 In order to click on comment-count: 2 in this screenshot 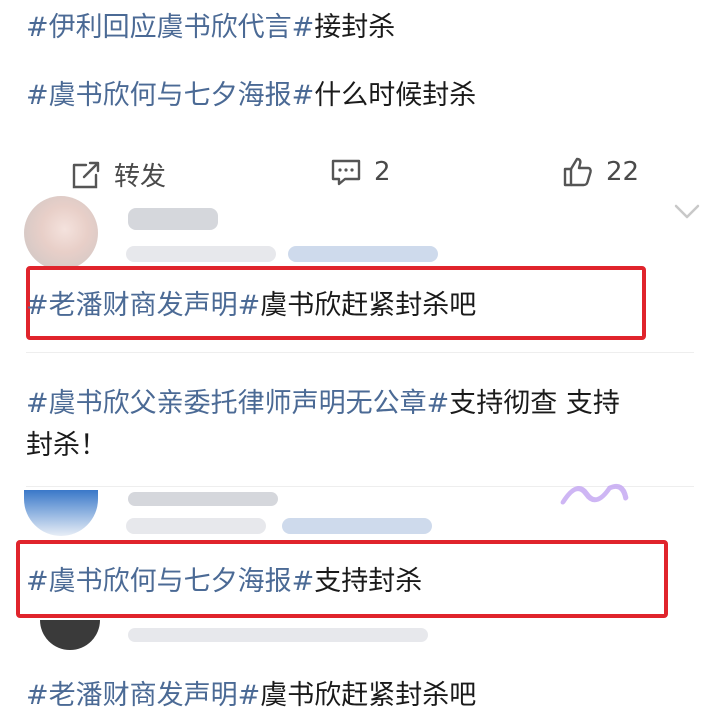, I will do `click(382, 172)`.